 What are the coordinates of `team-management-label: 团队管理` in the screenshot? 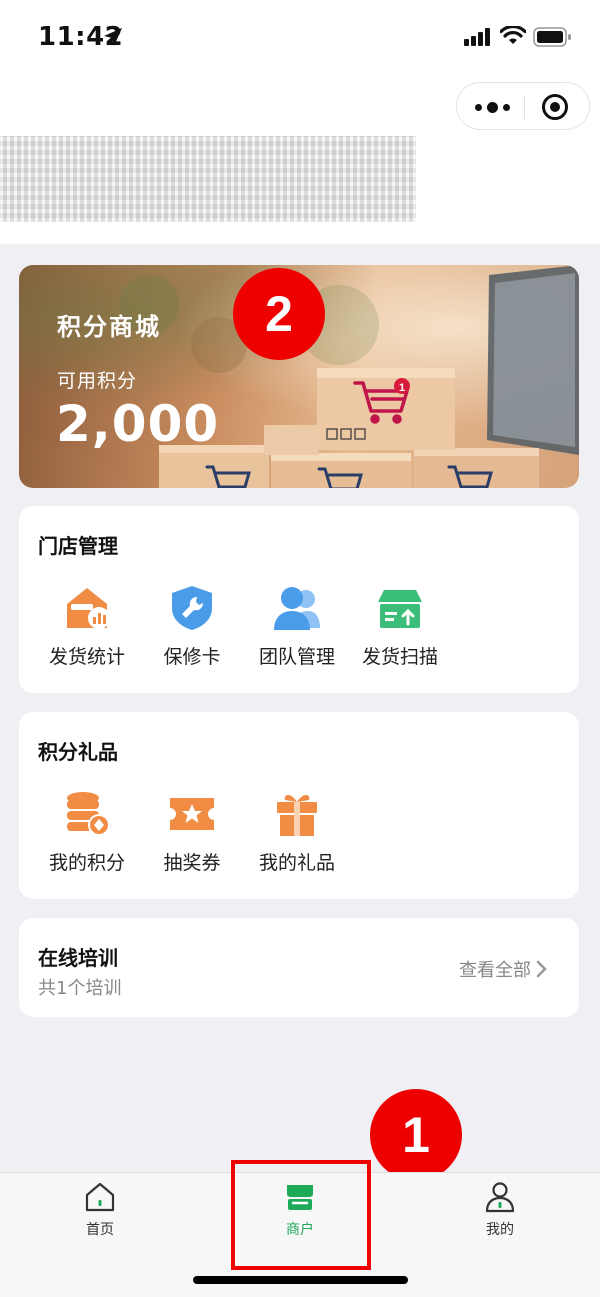 It's located at (296, 657).